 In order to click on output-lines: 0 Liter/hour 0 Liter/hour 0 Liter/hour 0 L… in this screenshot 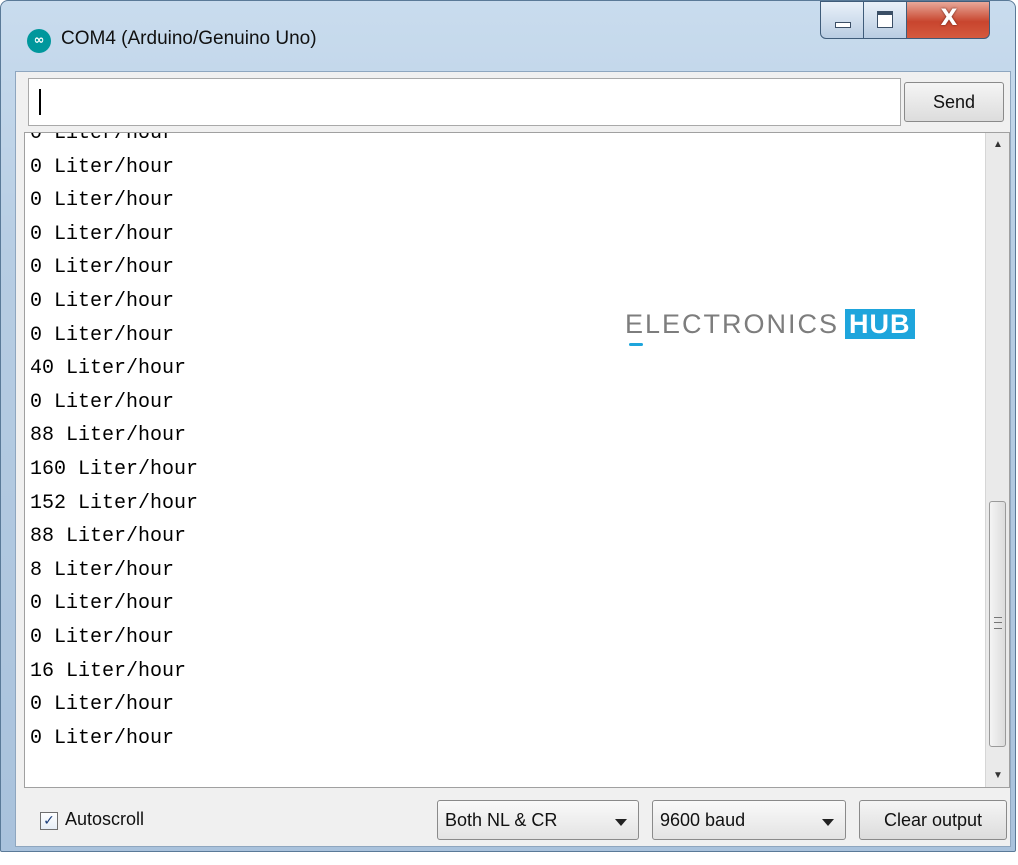, I will do `click(114, 443)`.